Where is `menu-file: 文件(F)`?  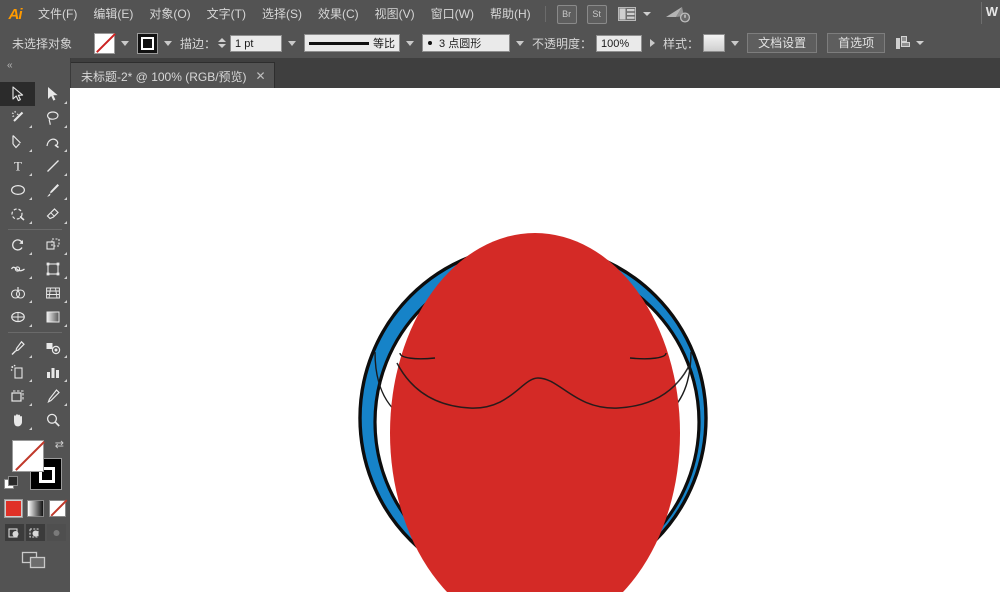 menu-file: 文件(F) is located at coordinates (57, 14).